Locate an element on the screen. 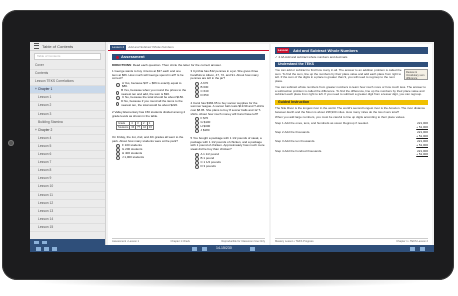 This screenshot has width=458, height=296. bullet-icon is located at coordinates (117, 57).